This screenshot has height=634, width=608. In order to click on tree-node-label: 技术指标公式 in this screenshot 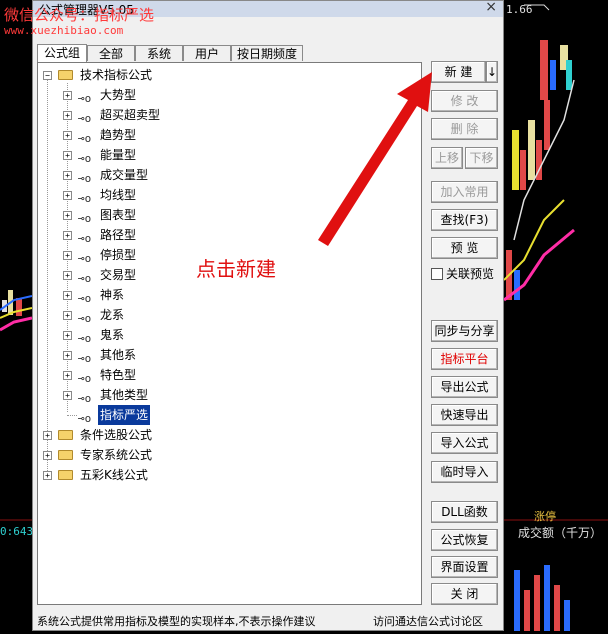, I will do `click(116, 75)`.